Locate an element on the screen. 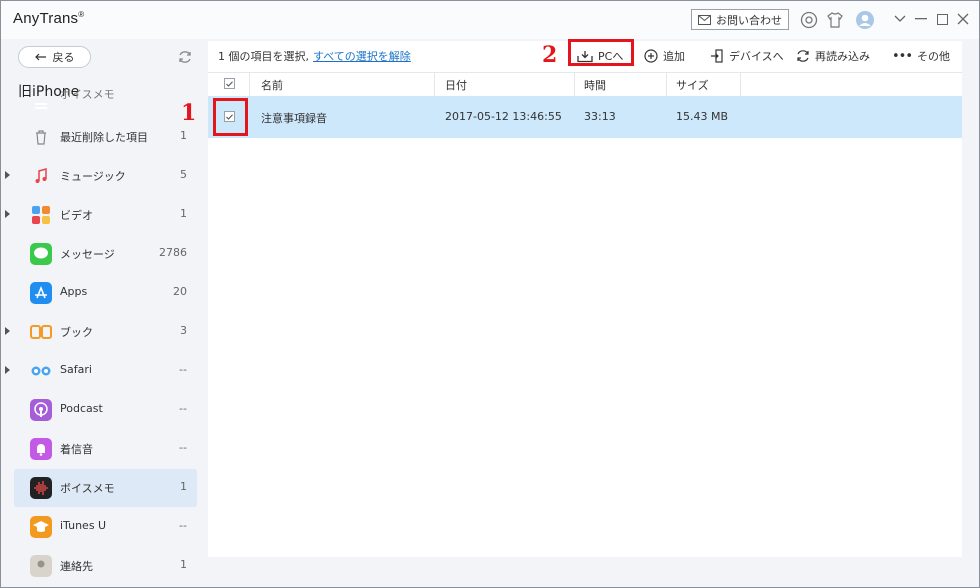 Image resolution: width=980 pixels, height=588 pixels. voice-memo-icon is located at coordinates (41, 488).